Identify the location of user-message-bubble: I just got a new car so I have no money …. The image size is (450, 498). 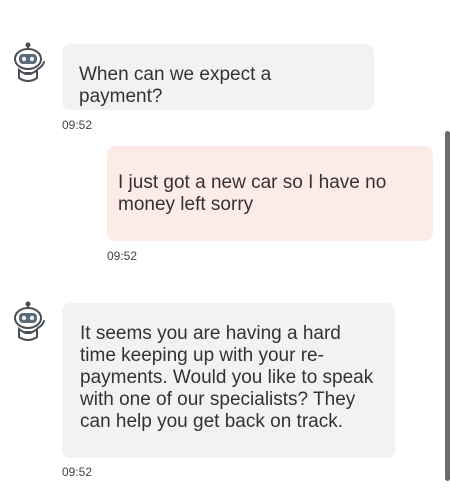
(270, 193).